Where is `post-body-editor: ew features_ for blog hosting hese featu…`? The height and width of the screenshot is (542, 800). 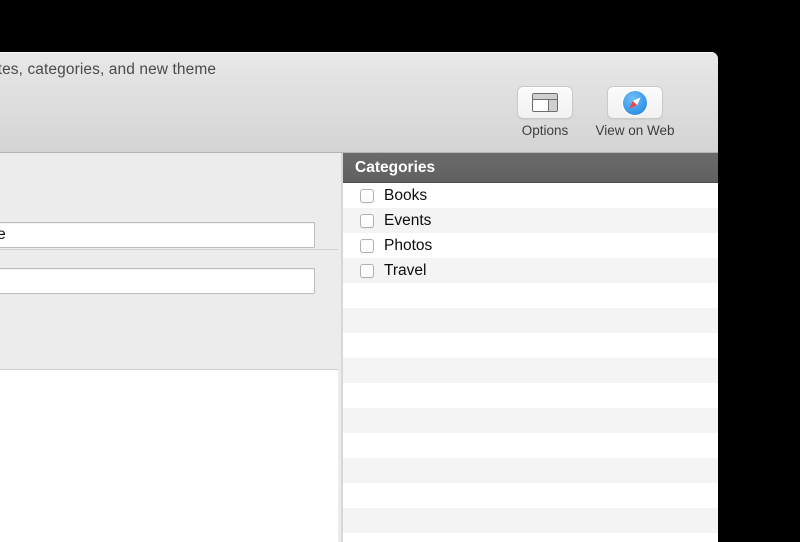
post-body-editor: ew features_ for blog hosting hese featu… is located at coordinates (169, 456).